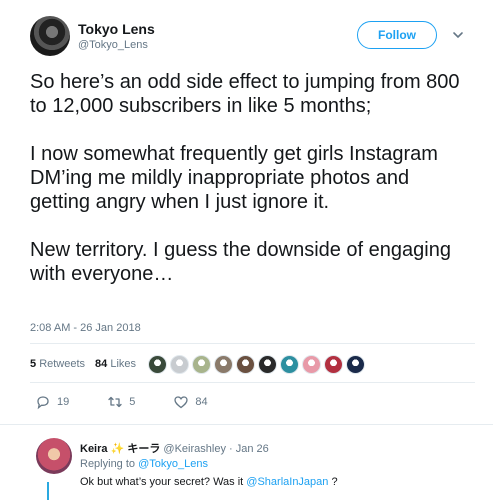 This screenshot has width=493, height=500. What do you see at coordinates (140, 402) in the screenshot?
I see `action-bar: 19 5 84` at bounding box center [140, 402].